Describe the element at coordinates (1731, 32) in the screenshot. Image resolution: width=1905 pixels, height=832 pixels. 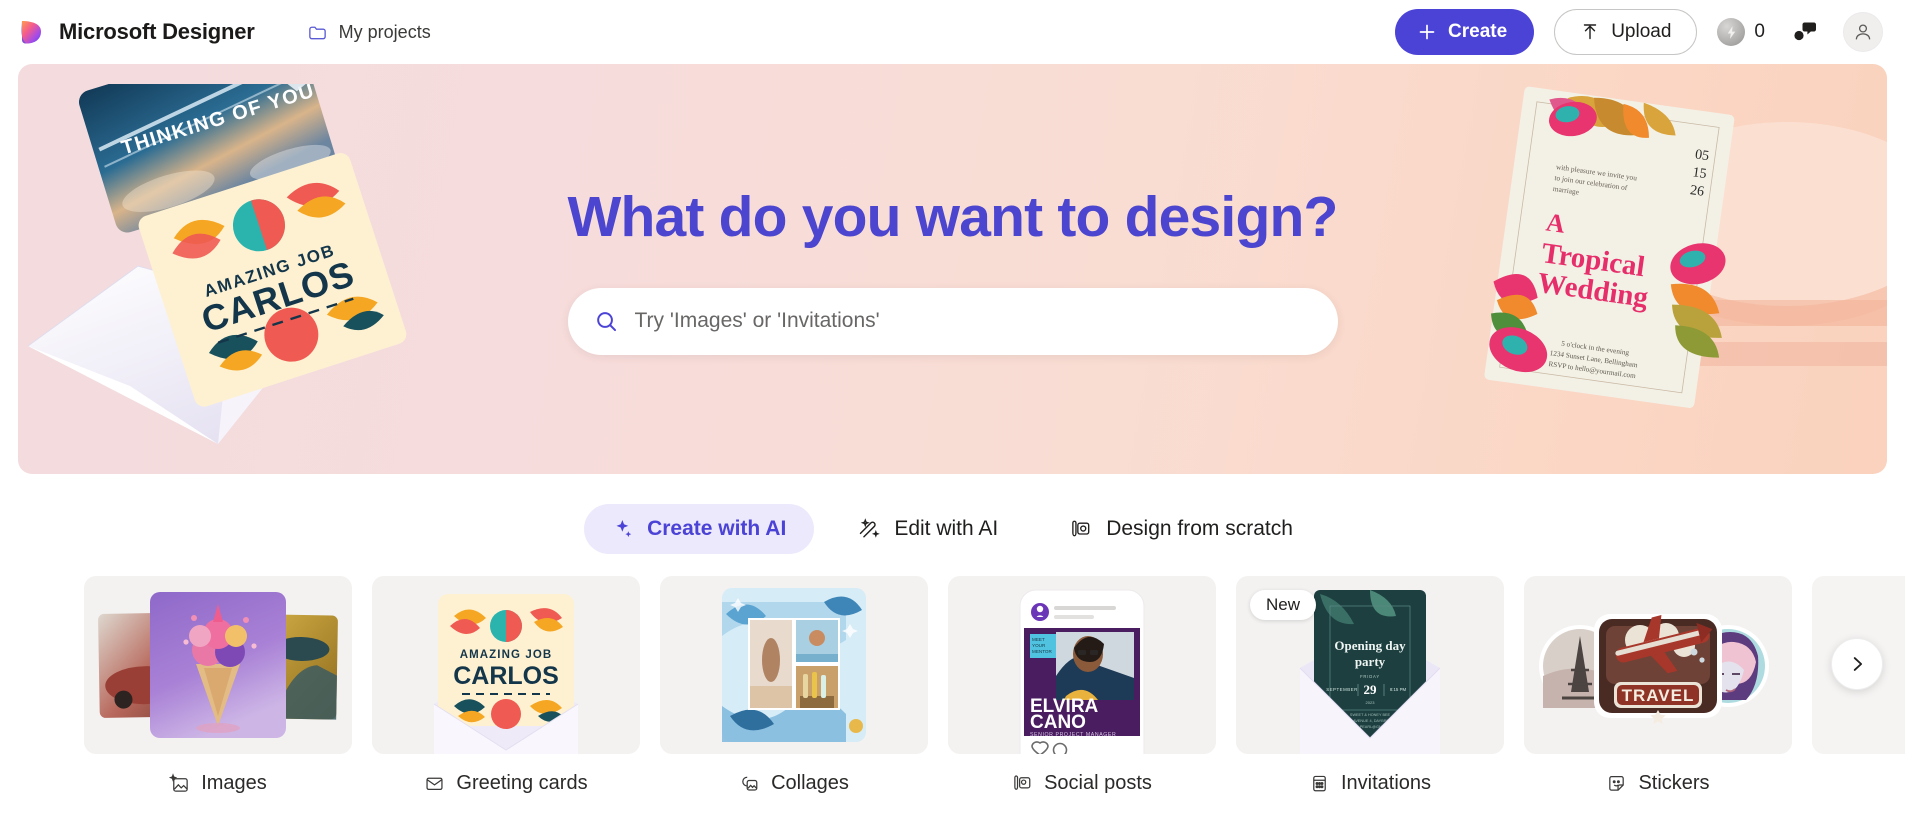
I see `credit-bolt-icon` at that location.